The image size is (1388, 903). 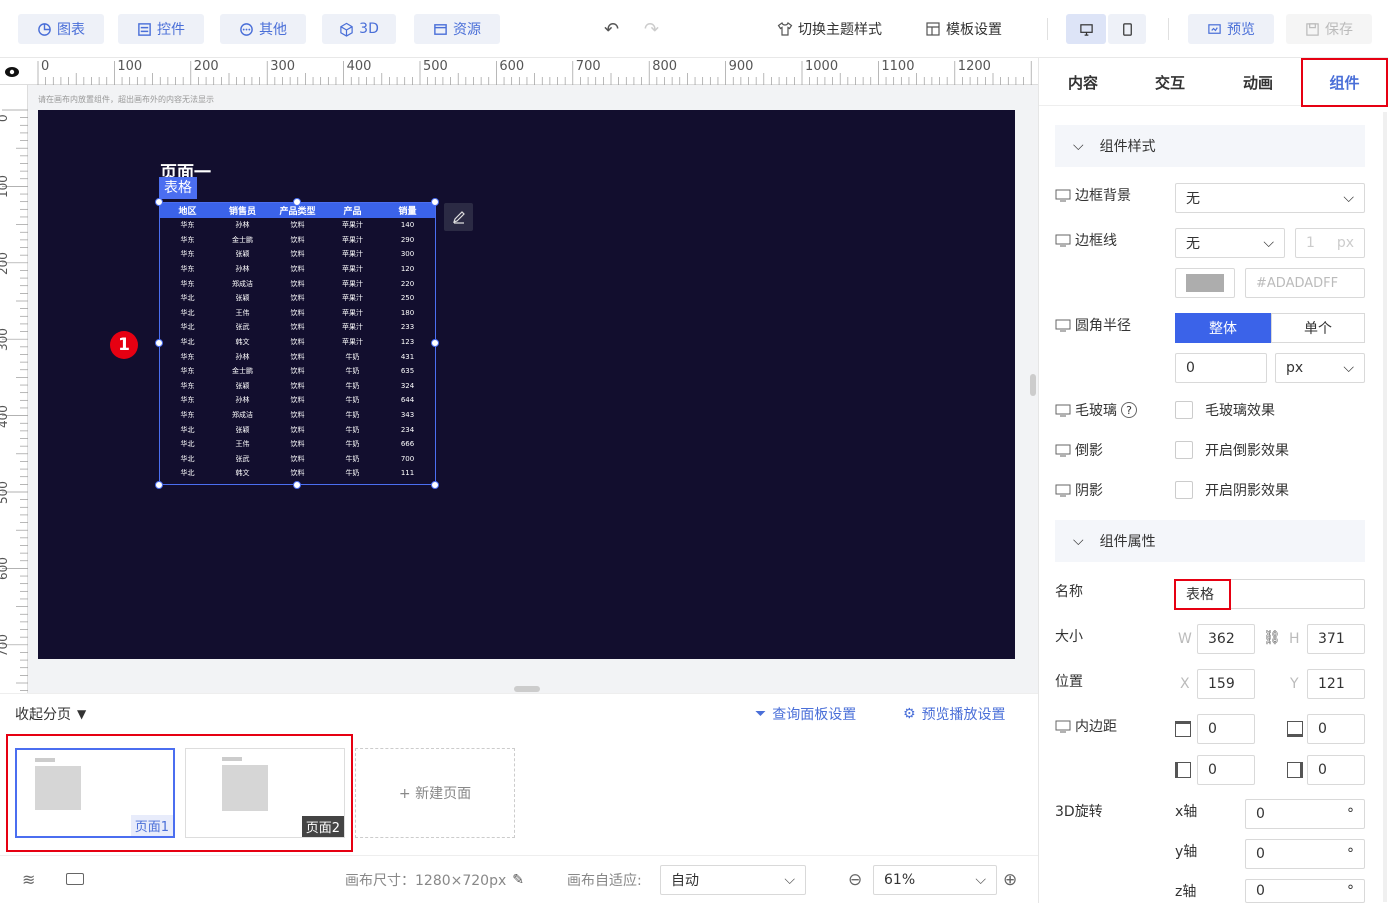 What do you see at coordinates (518, 880) in the screenshot?
I see `edit-size-icon: ✎` at bounding box center [518, 880].